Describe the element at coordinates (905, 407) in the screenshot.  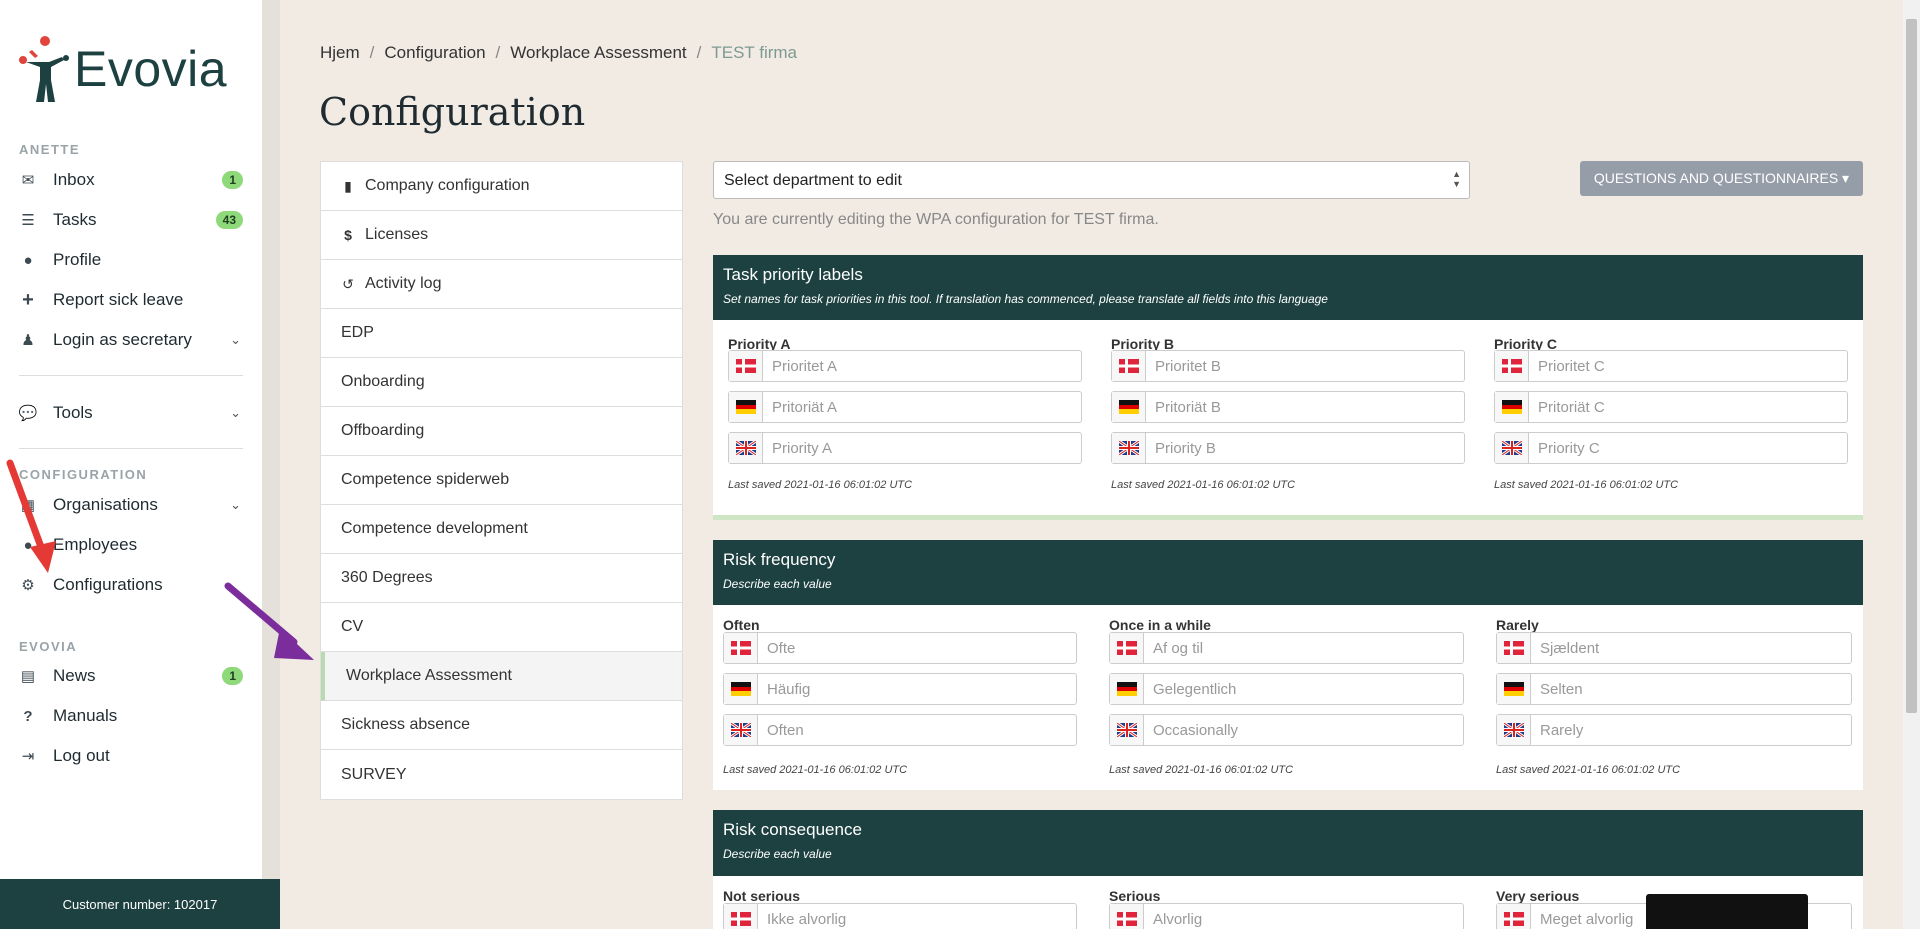
I see `german-input: Pritoriät A` at that location.